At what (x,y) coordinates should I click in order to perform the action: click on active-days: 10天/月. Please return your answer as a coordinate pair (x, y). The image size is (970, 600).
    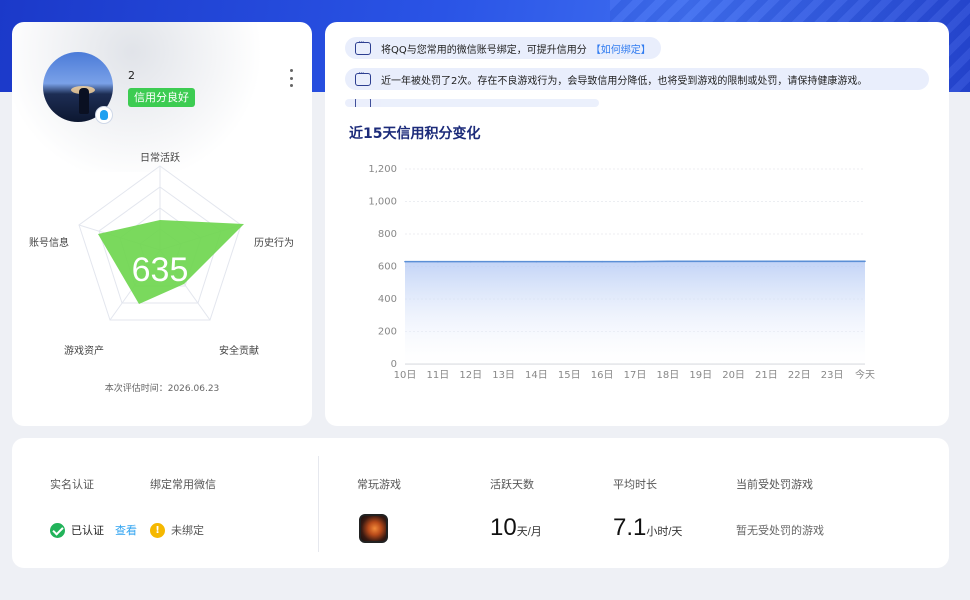
    Looking at the image, I should click on (516, 527).